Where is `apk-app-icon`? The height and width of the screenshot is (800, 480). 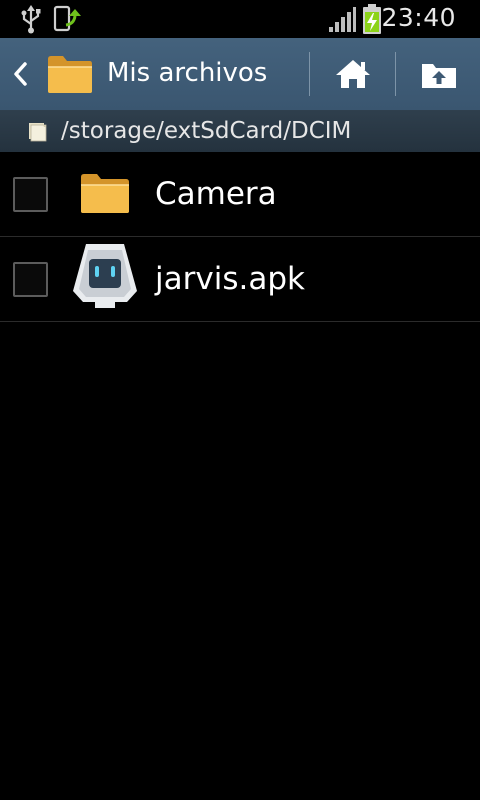 apk-app-icon is located at coordinates (105, 279).